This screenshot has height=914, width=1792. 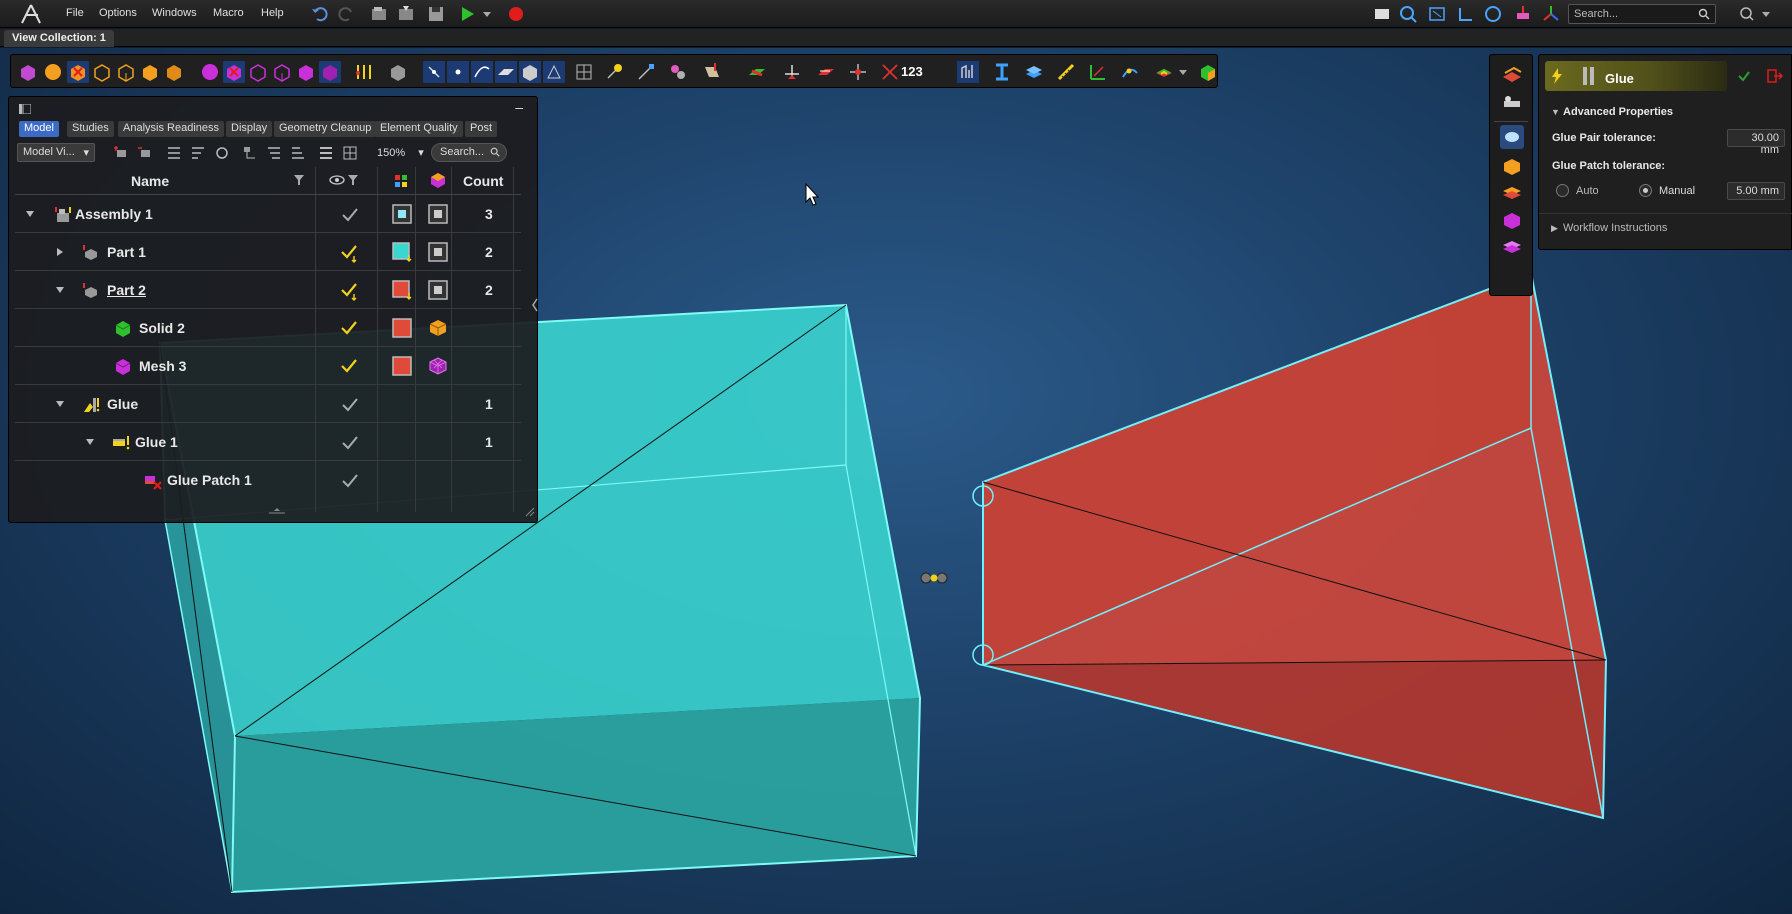 I want to click on visibility-filter-icon, so click(x=353, y=181).